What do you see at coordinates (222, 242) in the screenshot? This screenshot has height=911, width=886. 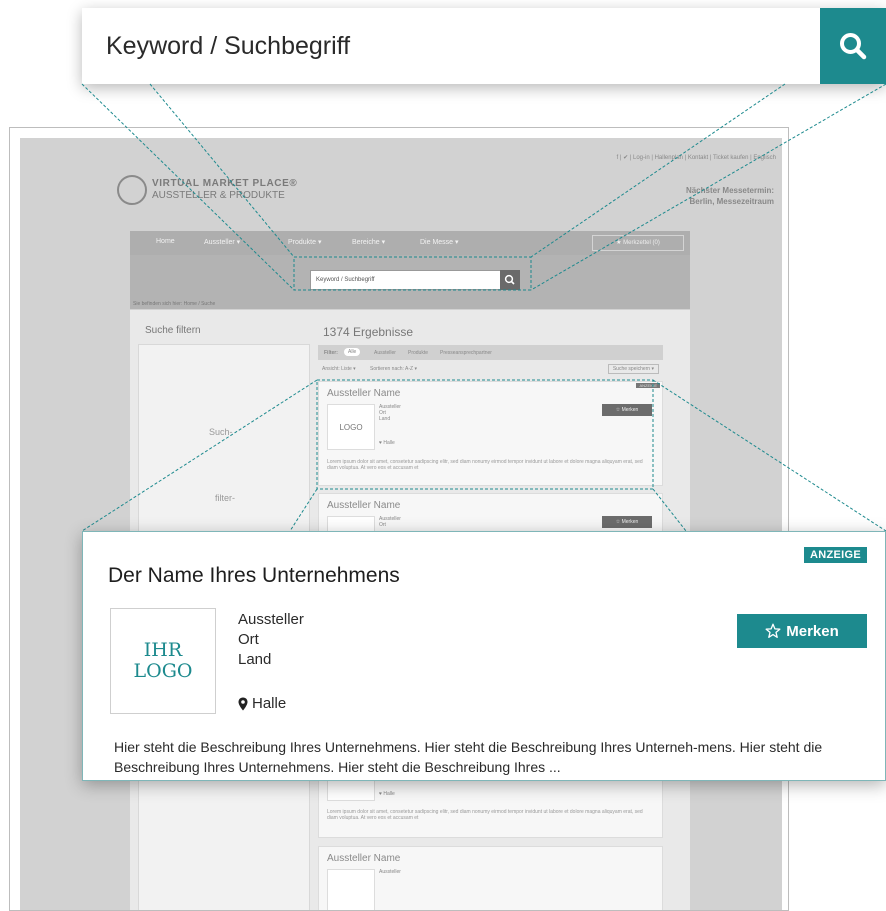 I see `nav-item-aussteller: Aussteller ▾` at bounding box center [222, 242].